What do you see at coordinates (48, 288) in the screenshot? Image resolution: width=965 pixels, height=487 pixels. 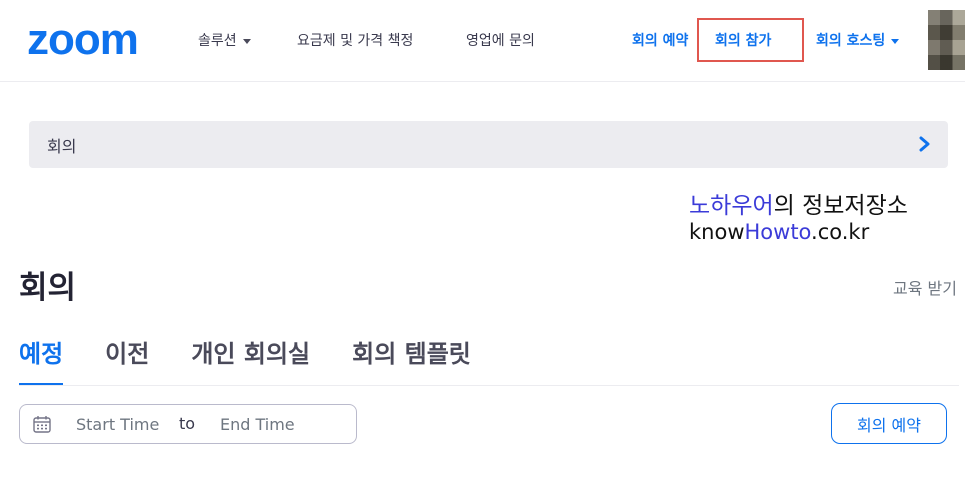 I see `page-title: 회의` at bounding box center [48, 288].